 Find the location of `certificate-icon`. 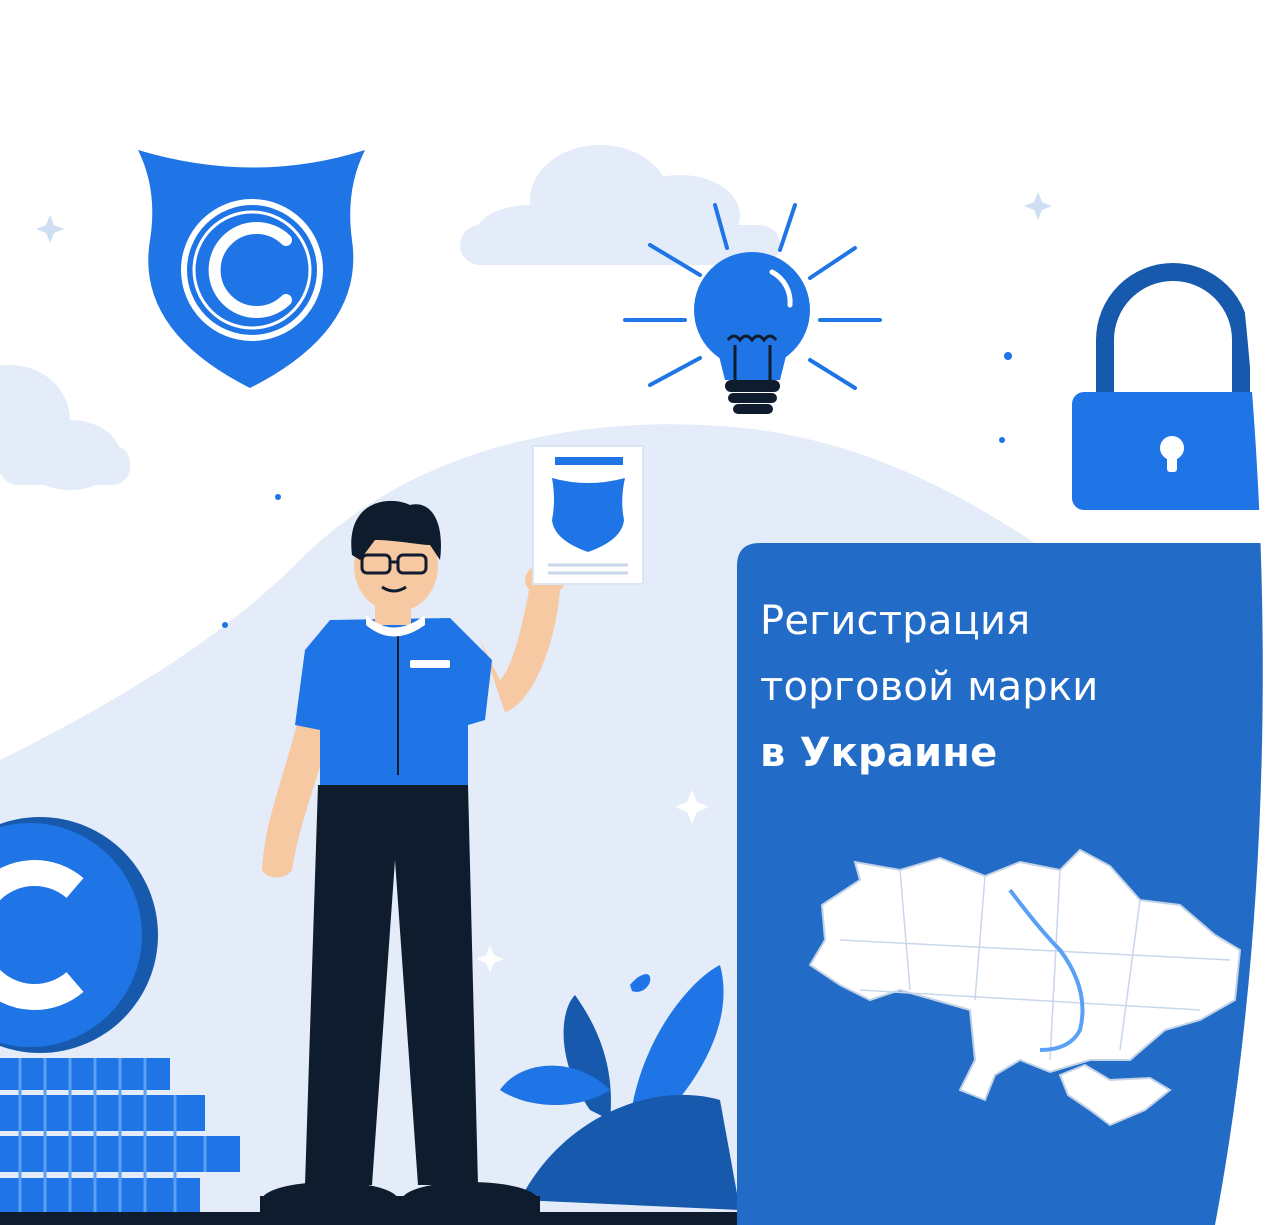

certificate-icon is located at coordinates (588, 515).